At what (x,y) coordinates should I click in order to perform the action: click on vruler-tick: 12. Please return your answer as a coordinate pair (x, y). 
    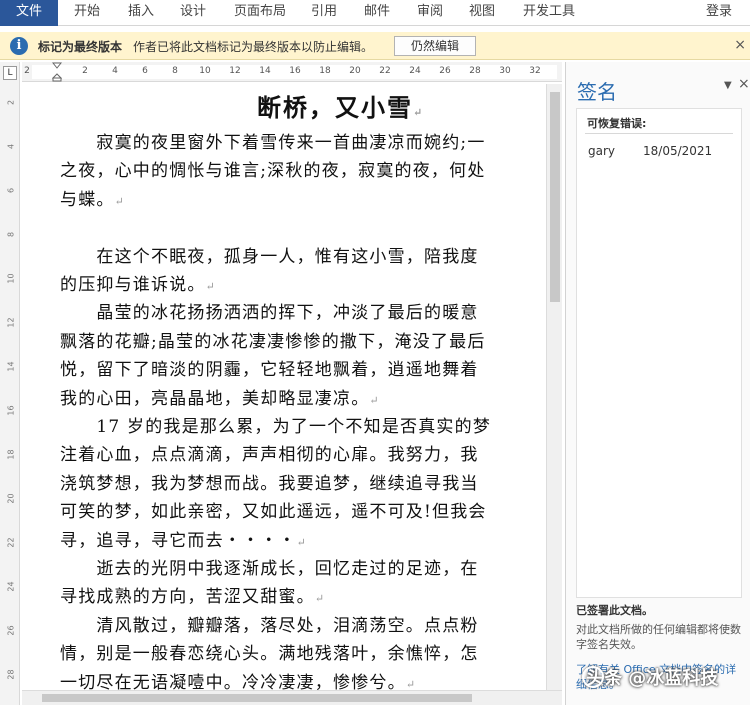
    Looking at the image, I should click on (11, 322).